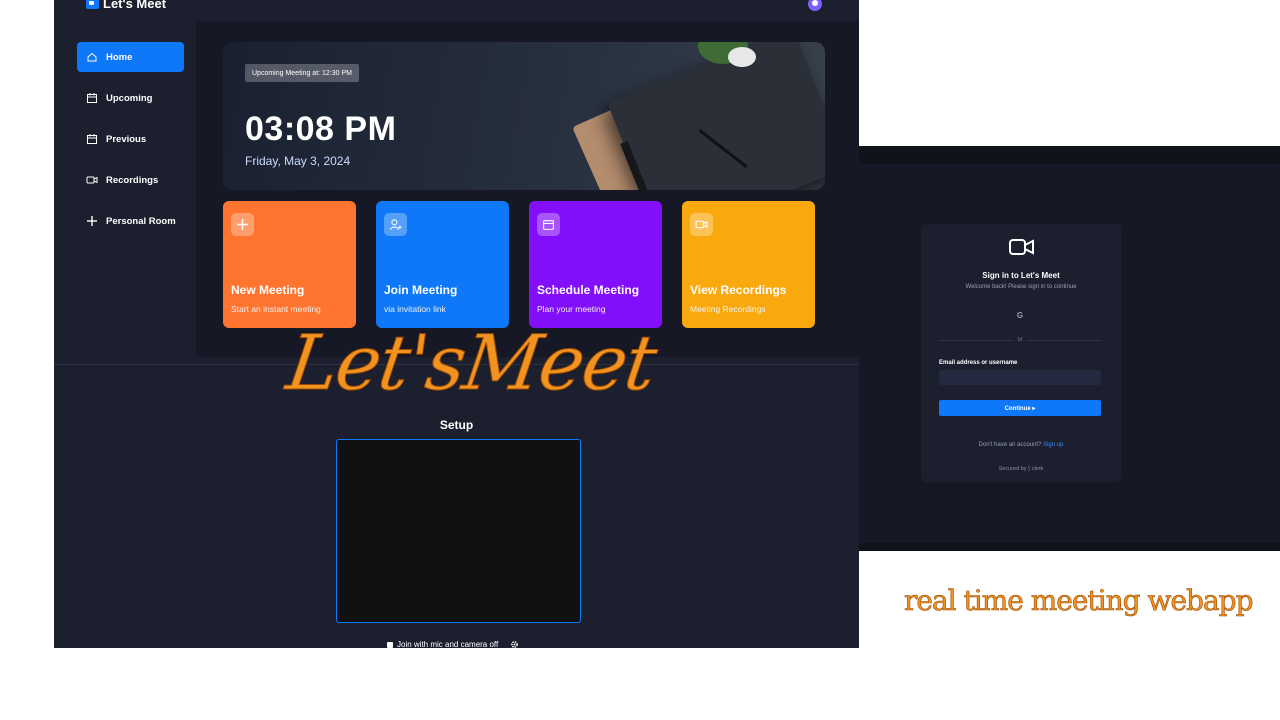  I want to click on sidebar-item-home: Home, so click(130, 57).